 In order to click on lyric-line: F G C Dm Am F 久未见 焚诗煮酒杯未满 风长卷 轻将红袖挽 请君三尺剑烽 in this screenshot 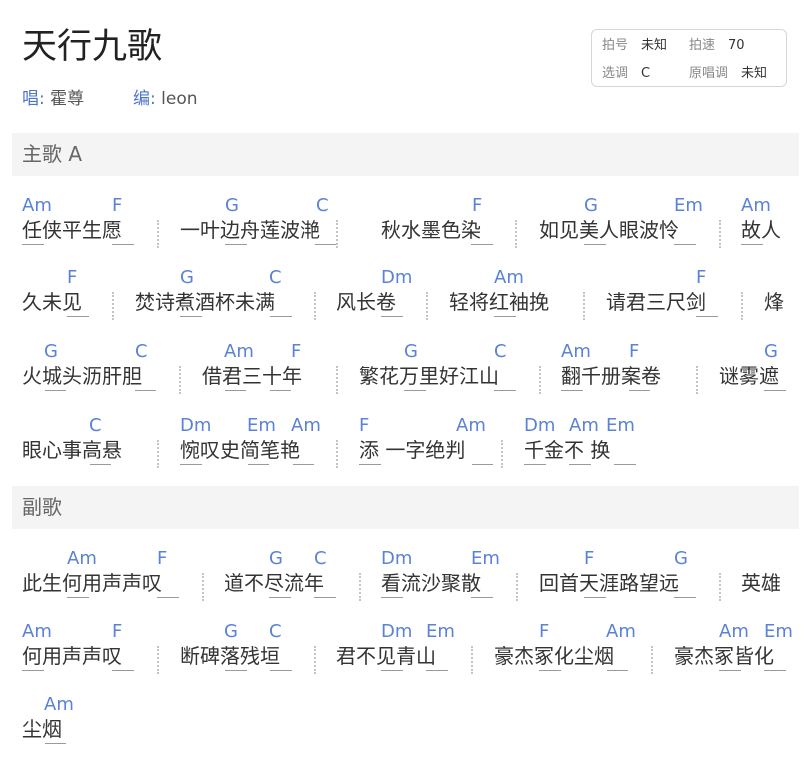, I will do `click(405, 304)`.